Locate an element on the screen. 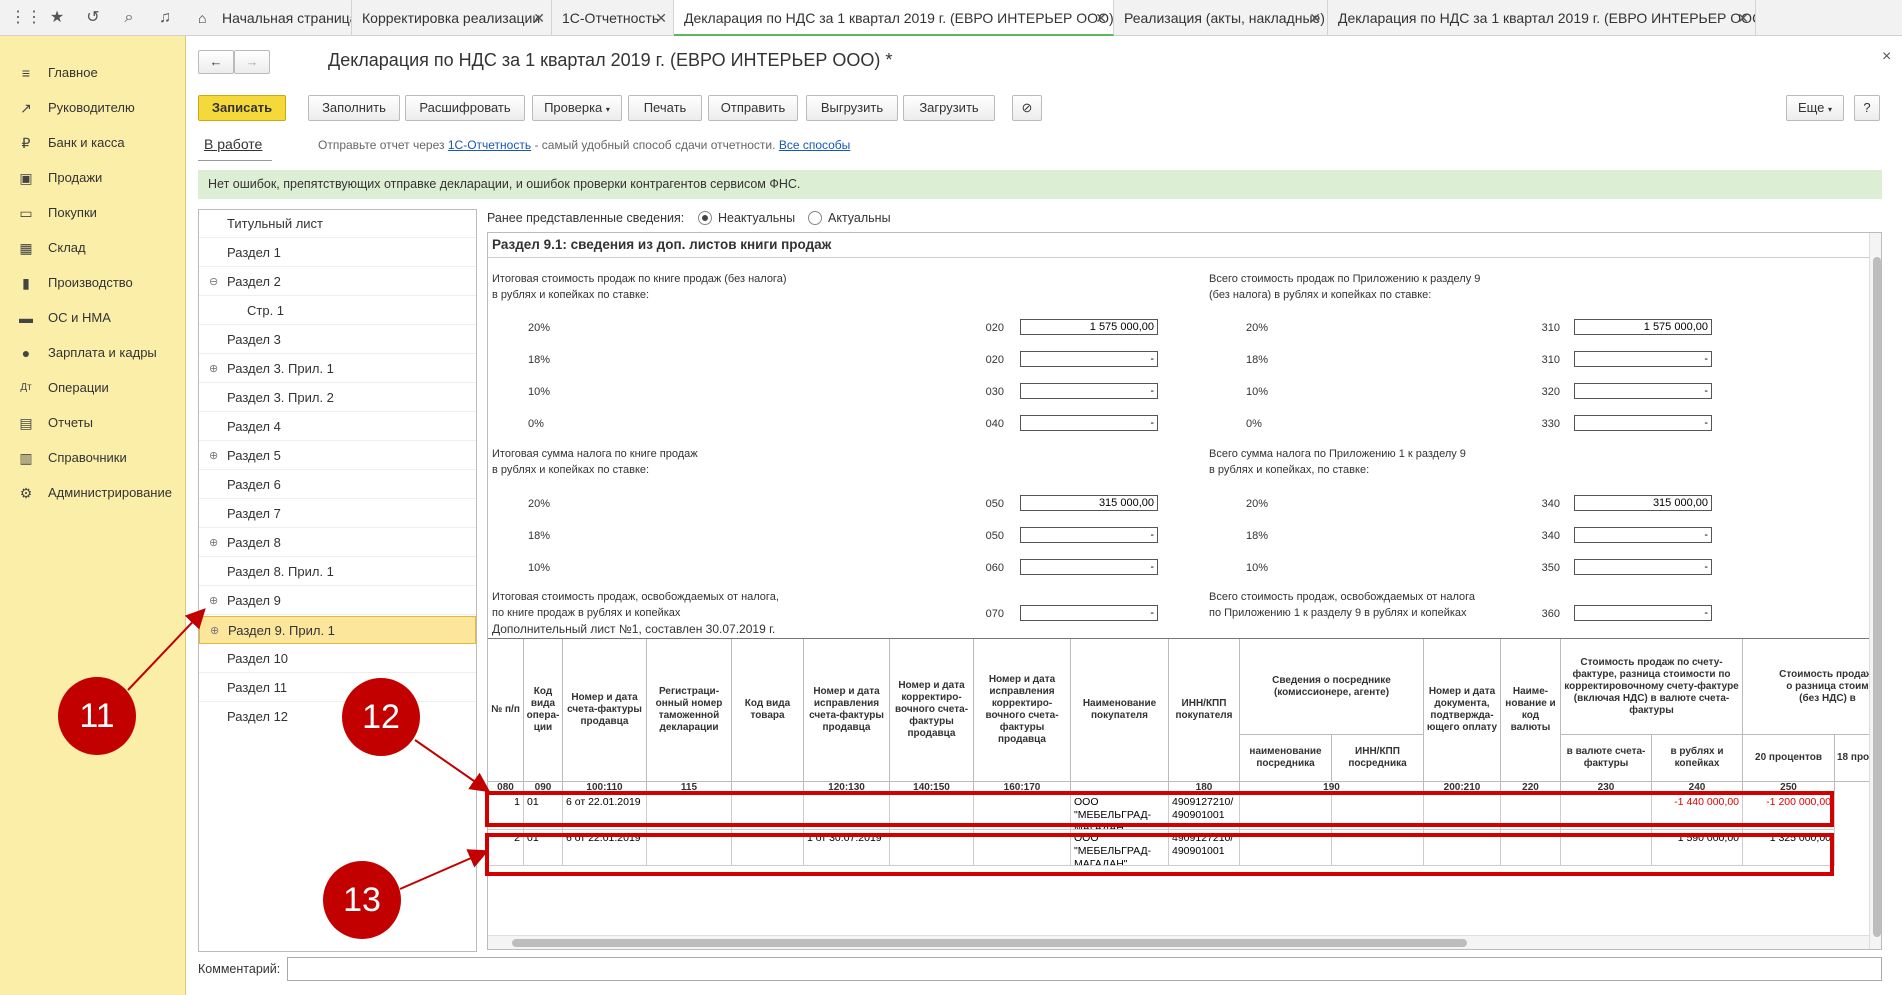 The width and height of the screenshot is (1902, 995). comment-label: Комментарий: is located at coordinates (239, 969).